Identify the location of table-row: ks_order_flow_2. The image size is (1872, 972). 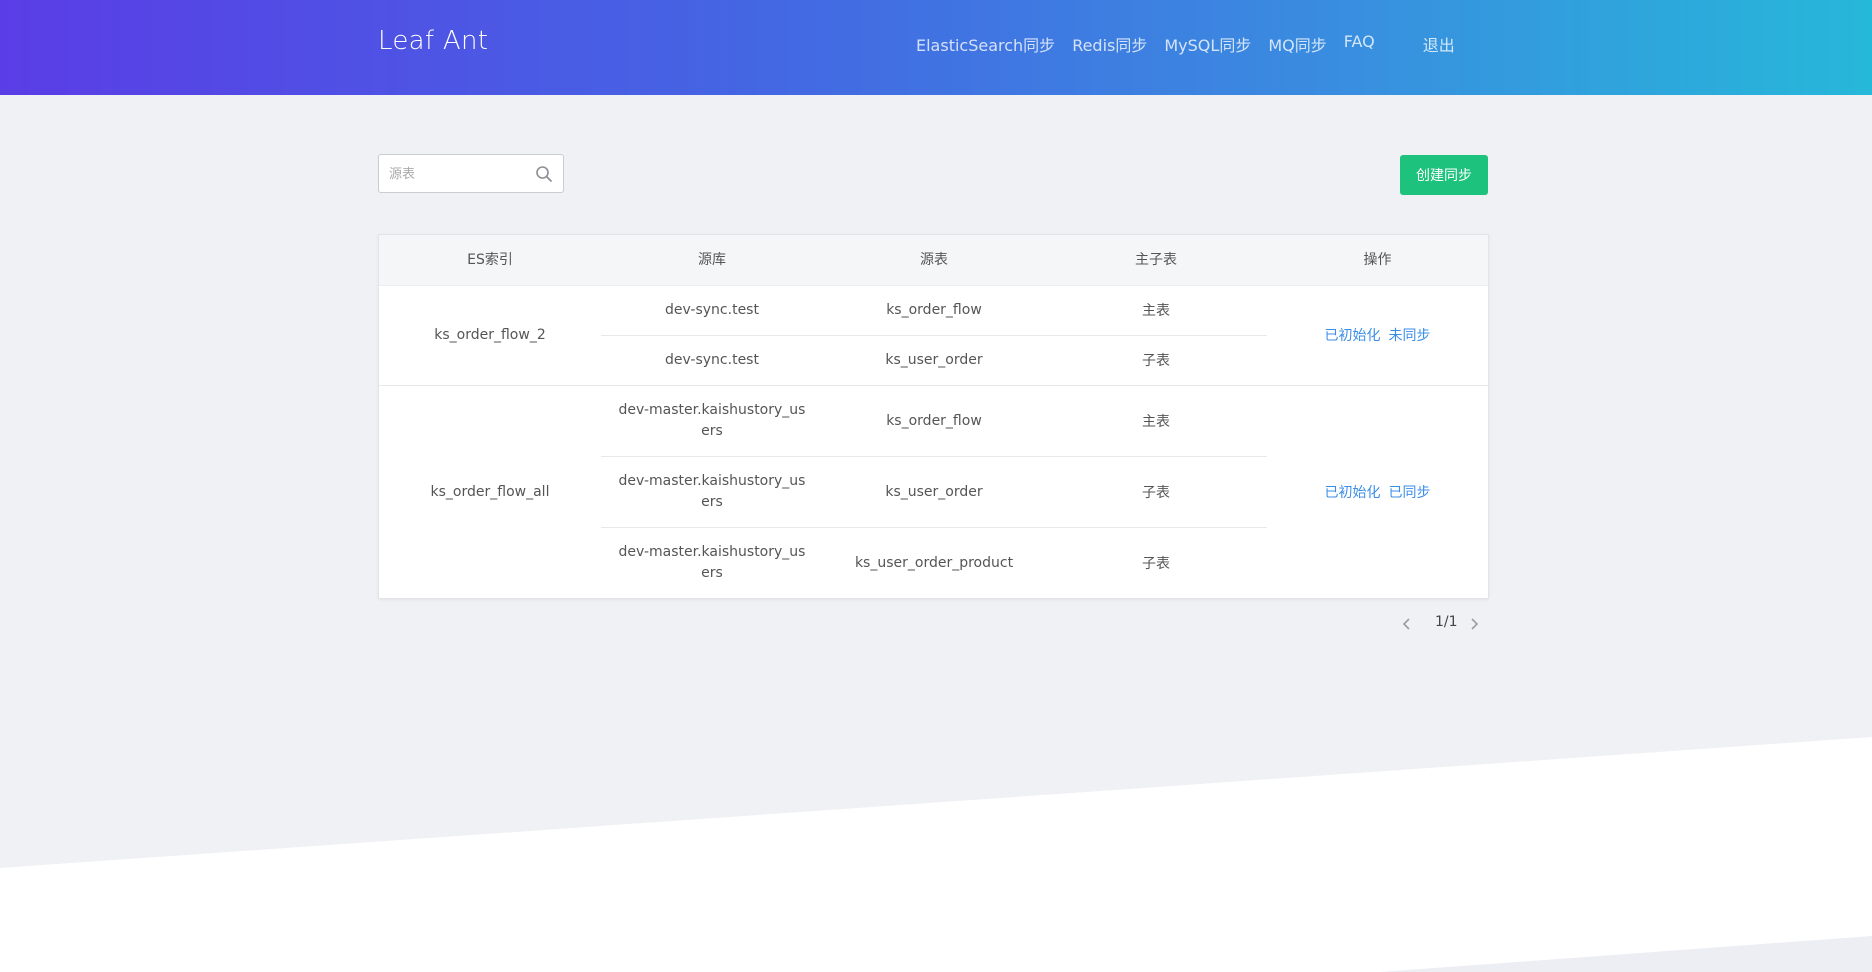
(490, 335).